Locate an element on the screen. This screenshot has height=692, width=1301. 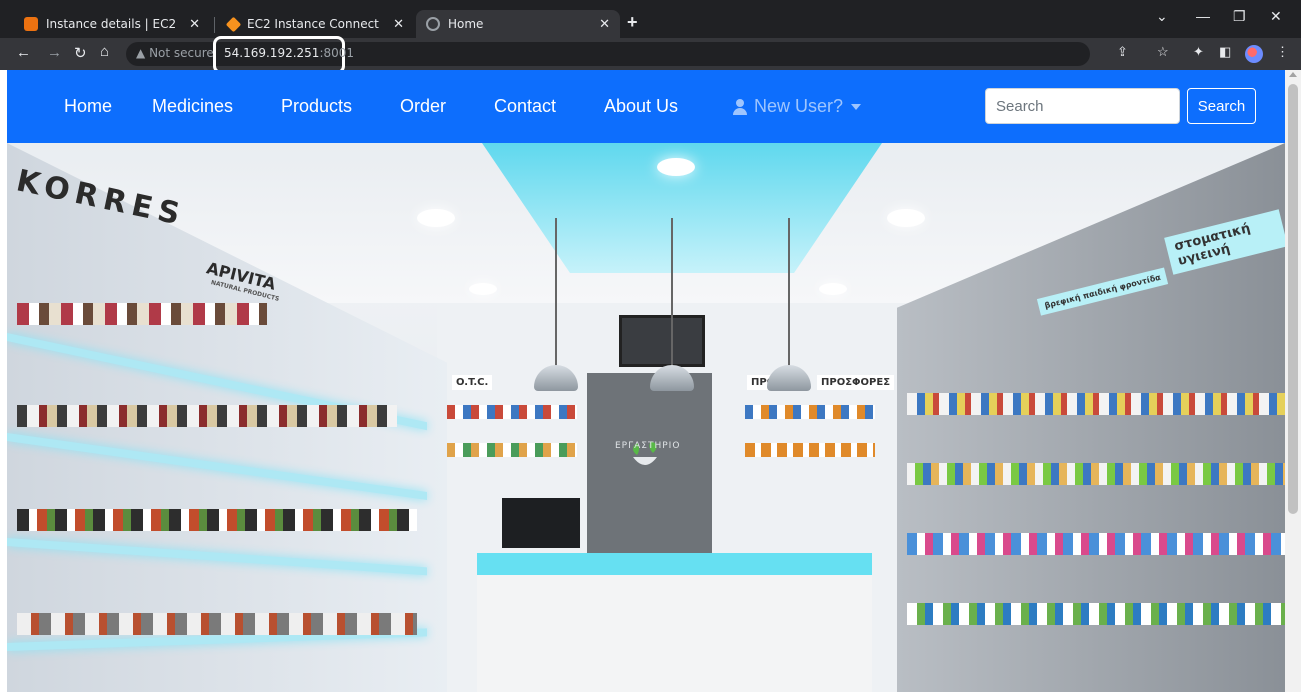
tab-divider is located at coordinates (214, 25).